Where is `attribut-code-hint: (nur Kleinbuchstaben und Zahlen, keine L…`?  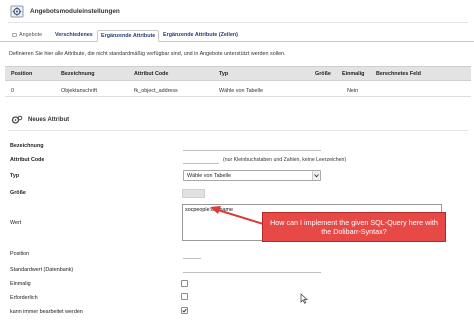 attribut-code-hint: (nur Kleinbuchstaben und Zahlen, keine L… is located at coordinates (285, 160).